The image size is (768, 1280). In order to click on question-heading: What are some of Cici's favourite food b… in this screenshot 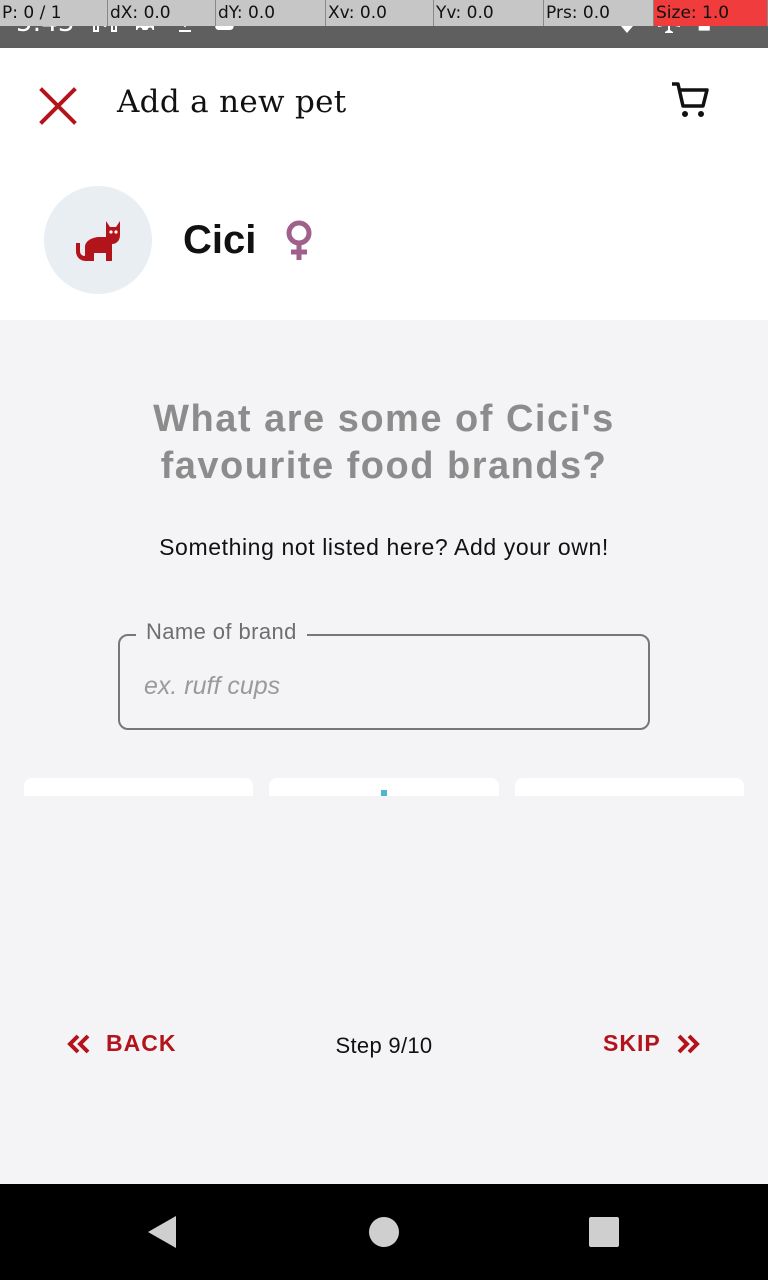, I will do `click(384, 442)`.